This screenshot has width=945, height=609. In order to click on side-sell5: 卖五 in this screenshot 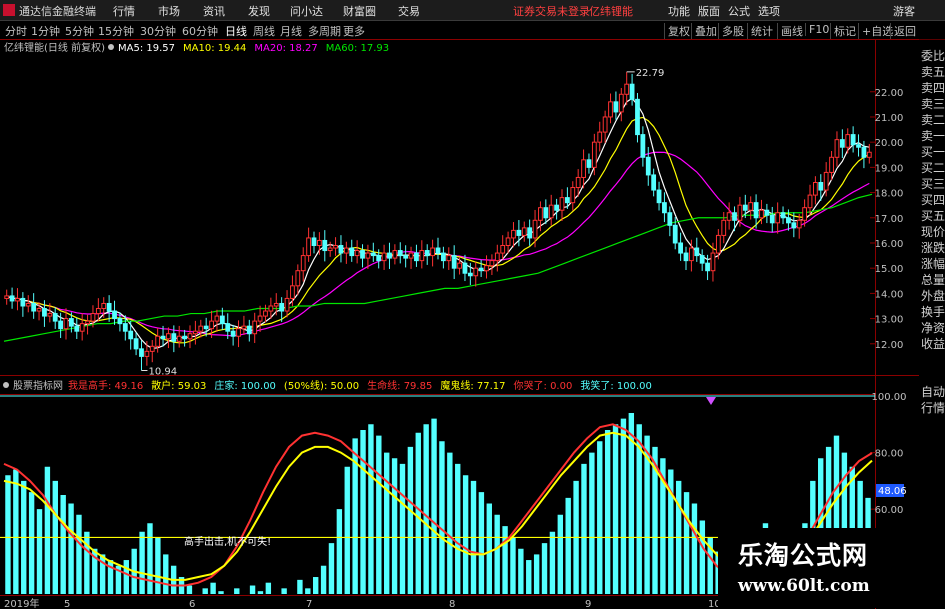, I will do `click(933, 71)`.